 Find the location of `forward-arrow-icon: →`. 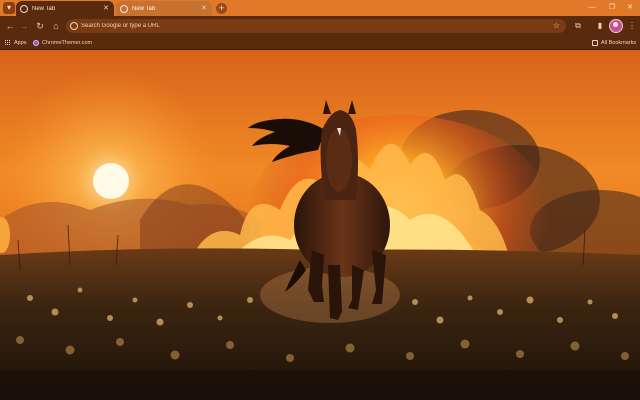

forward-arrow-icon: → is located at coordinates (24, 26).